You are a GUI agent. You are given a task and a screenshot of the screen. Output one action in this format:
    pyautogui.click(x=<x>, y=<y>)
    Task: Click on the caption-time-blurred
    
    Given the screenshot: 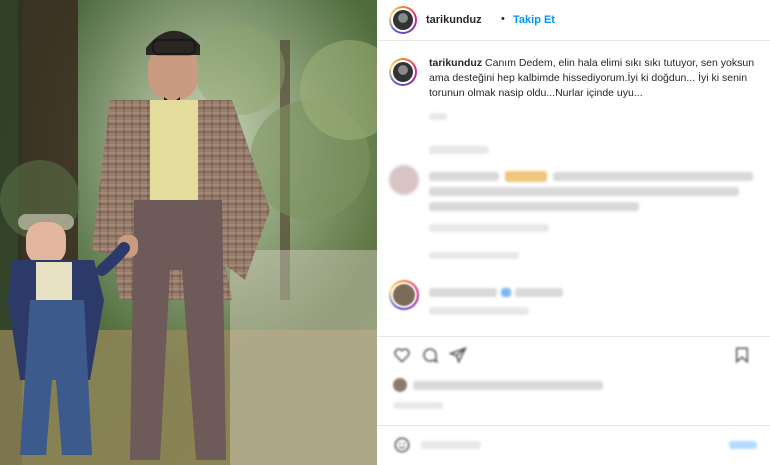 What is the action you would take?
    pyautogui.click(x=438, y=116)
    